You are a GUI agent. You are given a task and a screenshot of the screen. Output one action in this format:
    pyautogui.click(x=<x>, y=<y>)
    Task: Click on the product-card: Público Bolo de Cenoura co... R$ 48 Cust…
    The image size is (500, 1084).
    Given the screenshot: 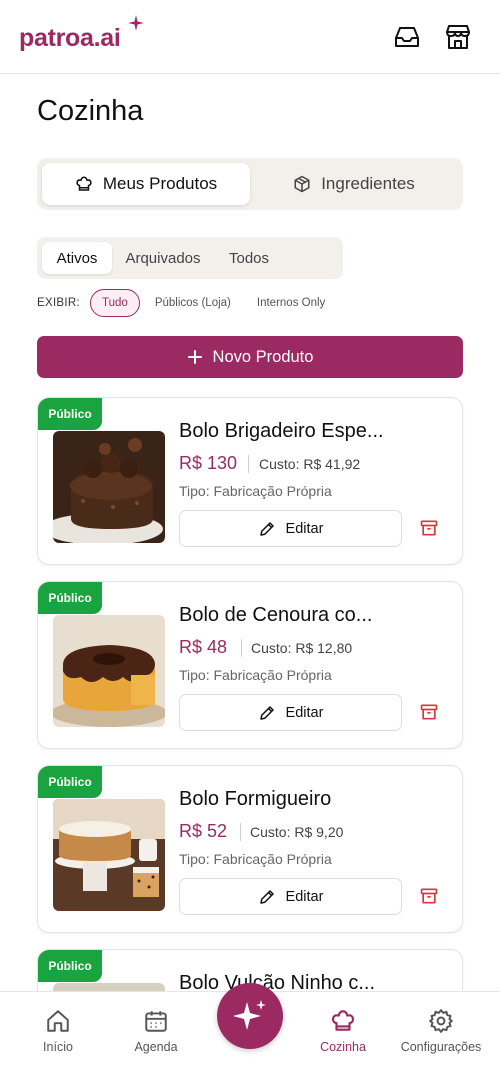 What is the action you would take?
    pyautogui.click(x=250, y=665)
    